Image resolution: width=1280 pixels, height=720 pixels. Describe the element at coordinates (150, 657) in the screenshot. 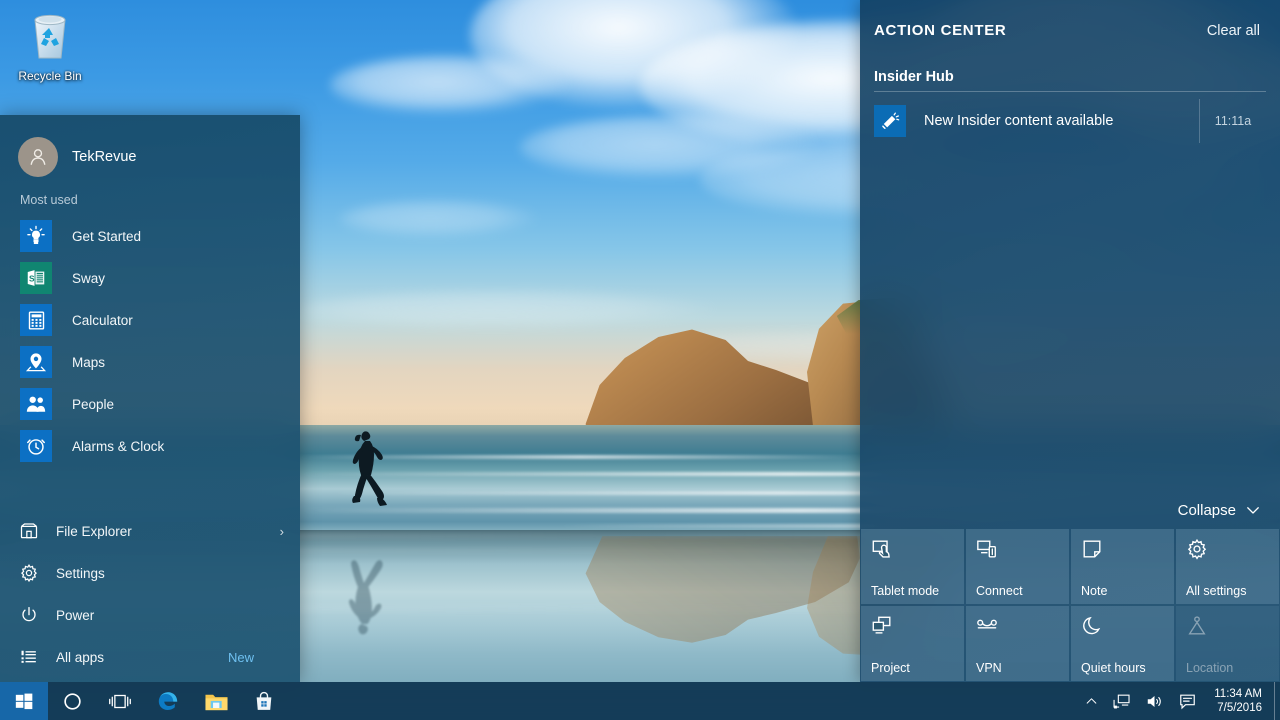

I see `start-command-all-apps: All apps New` at that location.